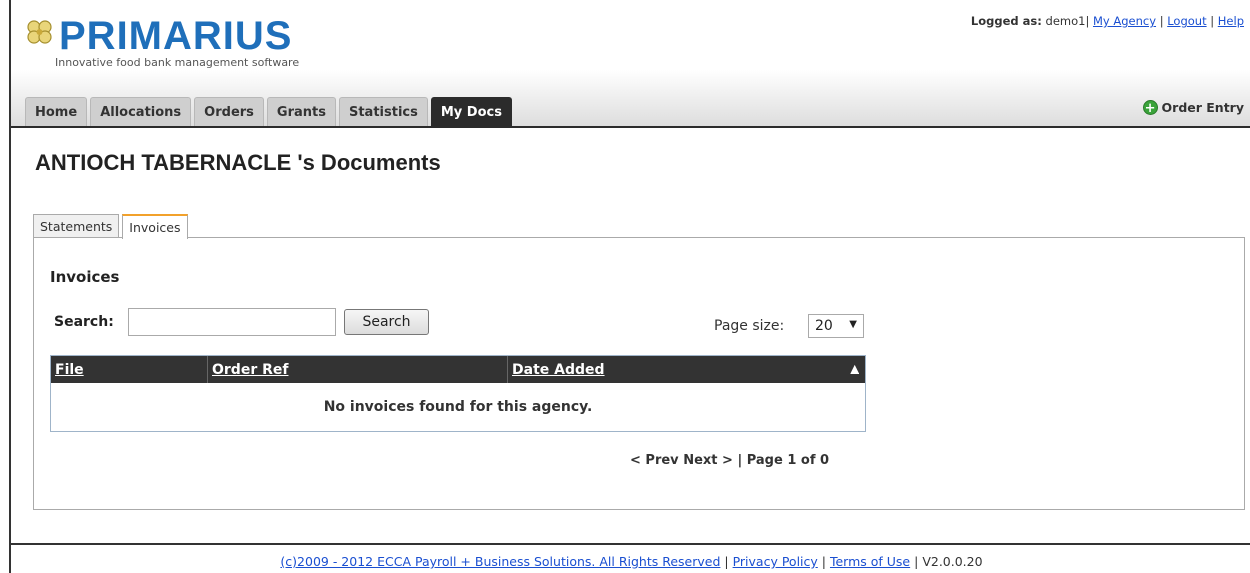 Image resolution: width=1250 pixels, height=573 pixels. I want to click on order-entry-label: Order Entry, so click(1202, 107).